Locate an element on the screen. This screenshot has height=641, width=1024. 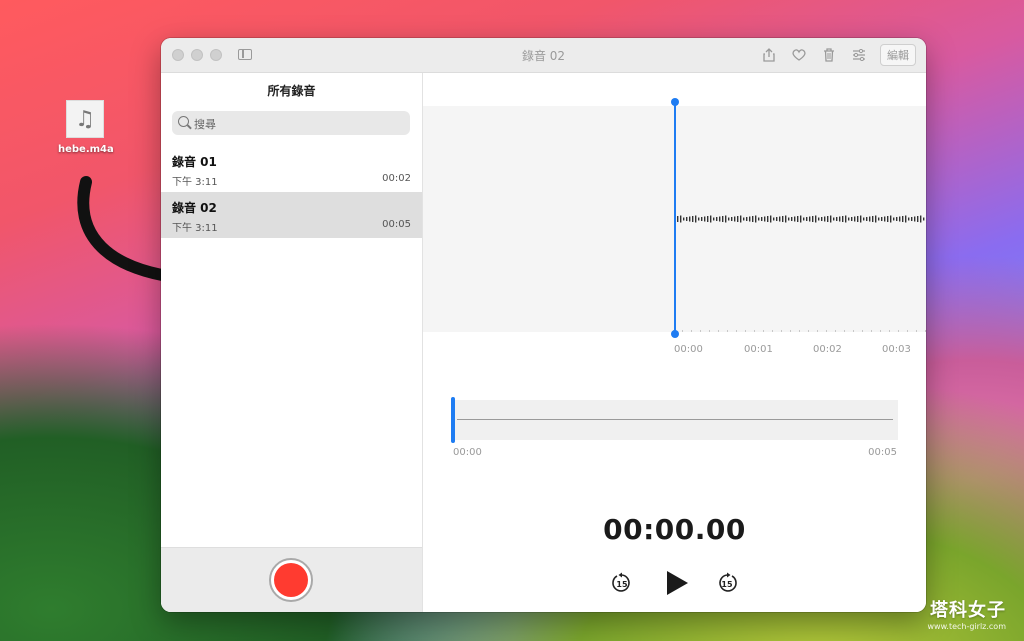
sidebar-title: 所有錄音 is located at coordinates (291, 91).